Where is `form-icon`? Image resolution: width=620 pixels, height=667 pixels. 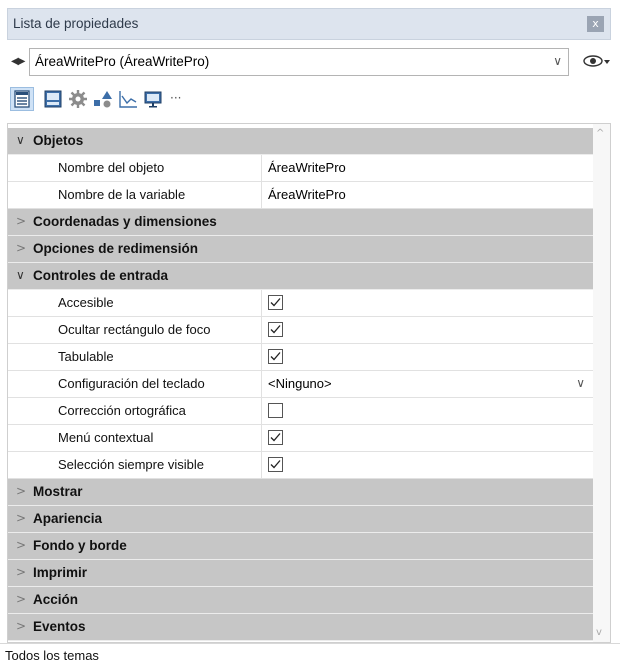 form-icon is located at coordinates (53, 99).